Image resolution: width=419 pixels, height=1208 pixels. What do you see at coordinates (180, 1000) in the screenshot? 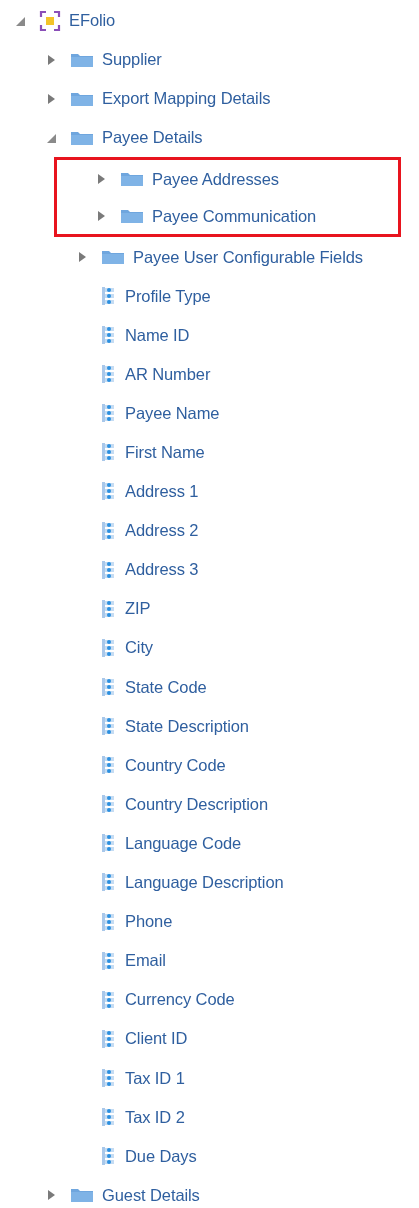
I see `tree-item-label: Currency Code` at bounding box center [180, 1000].